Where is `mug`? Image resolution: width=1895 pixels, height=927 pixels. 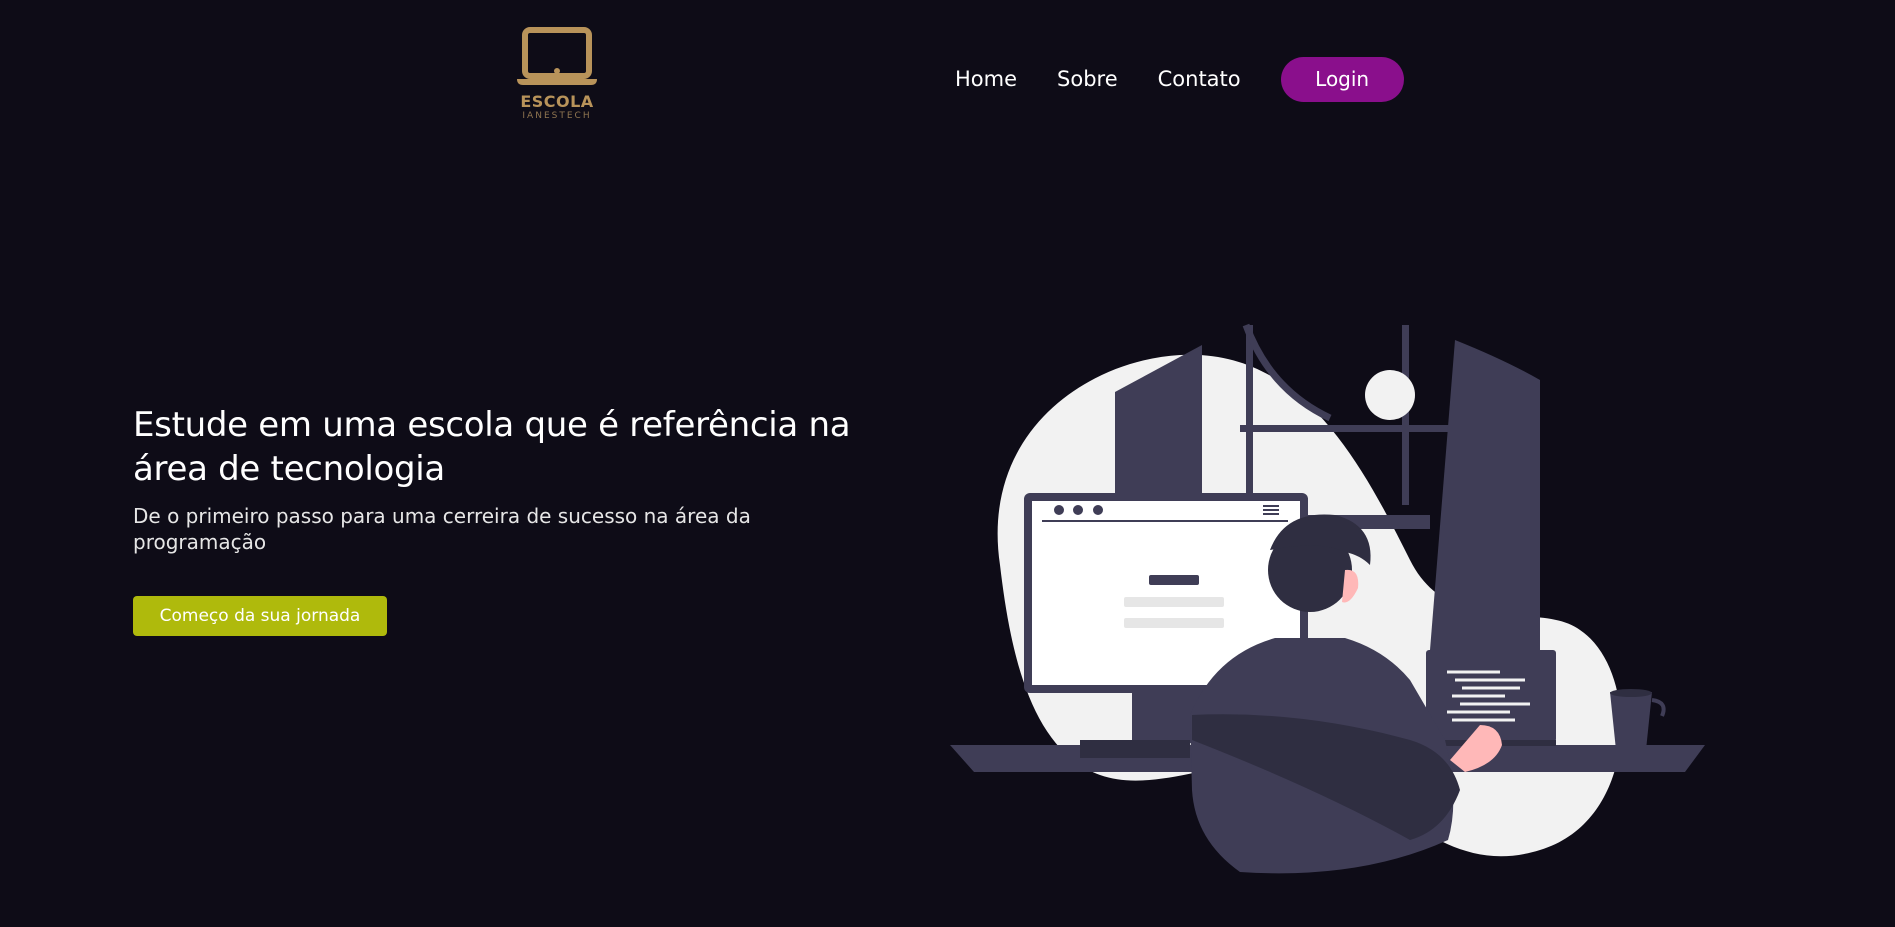
mug is located at coordinates (1631, 721).